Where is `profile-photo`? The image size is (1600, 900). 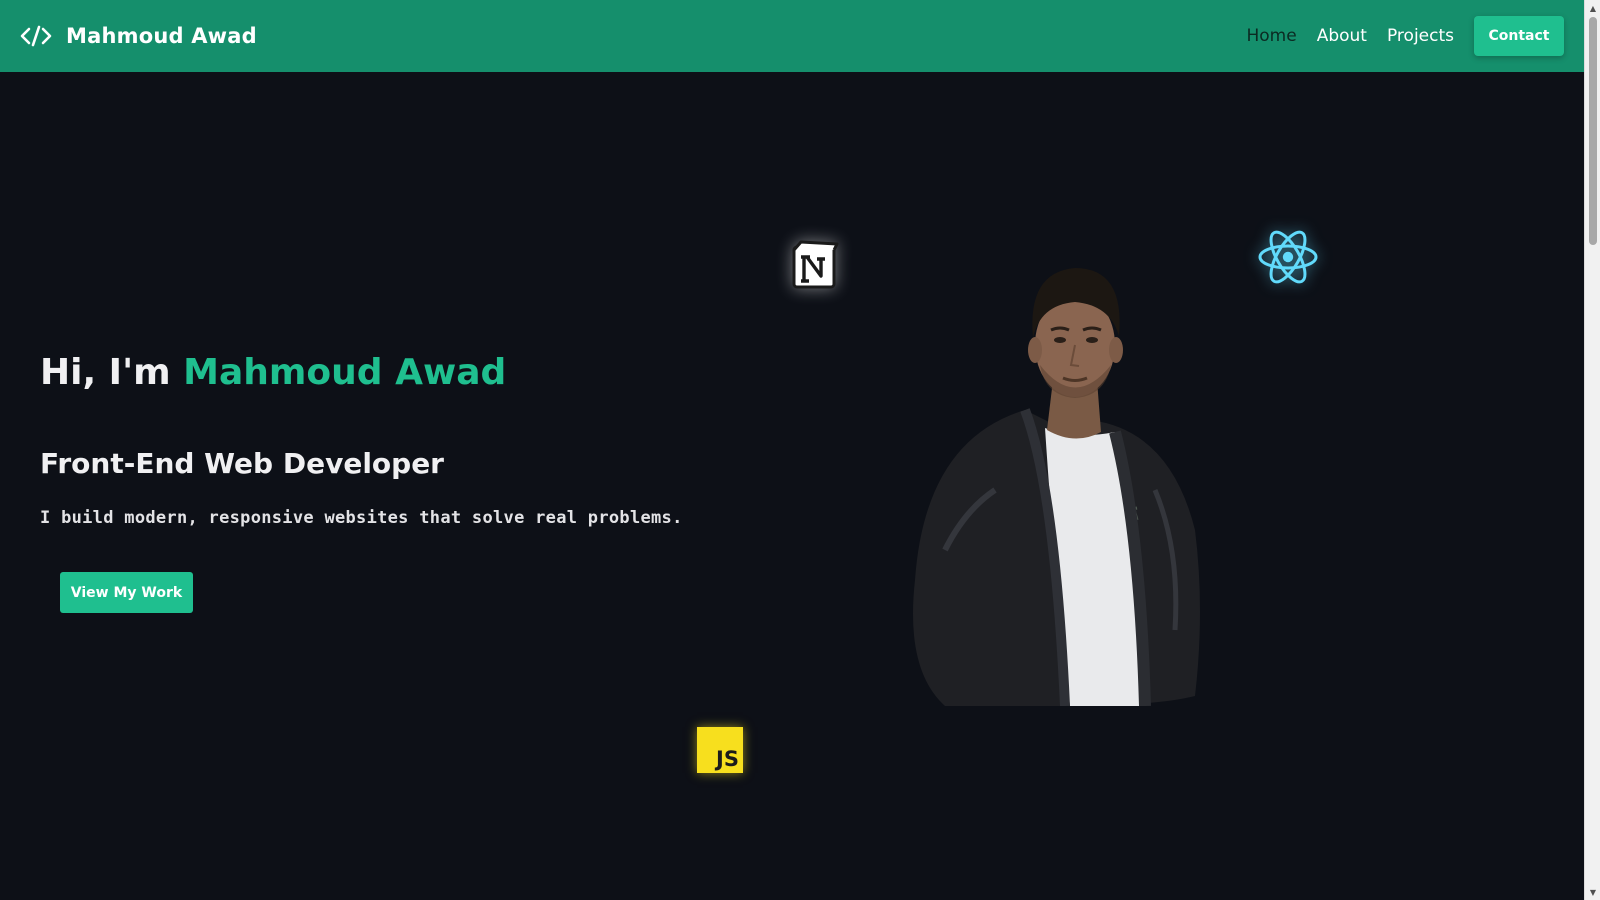 profile-photo is located at coordinates (1056, 487).